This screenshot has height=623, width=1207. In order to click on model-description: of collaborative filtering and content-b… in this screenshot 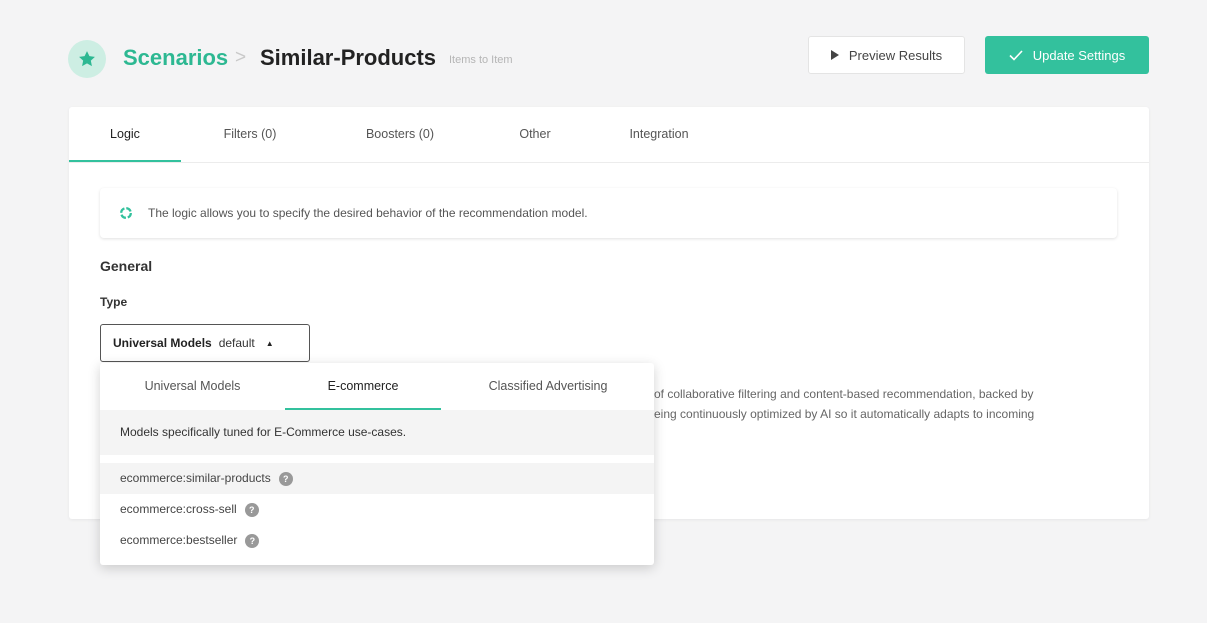, I will do `click(889, 404)`.